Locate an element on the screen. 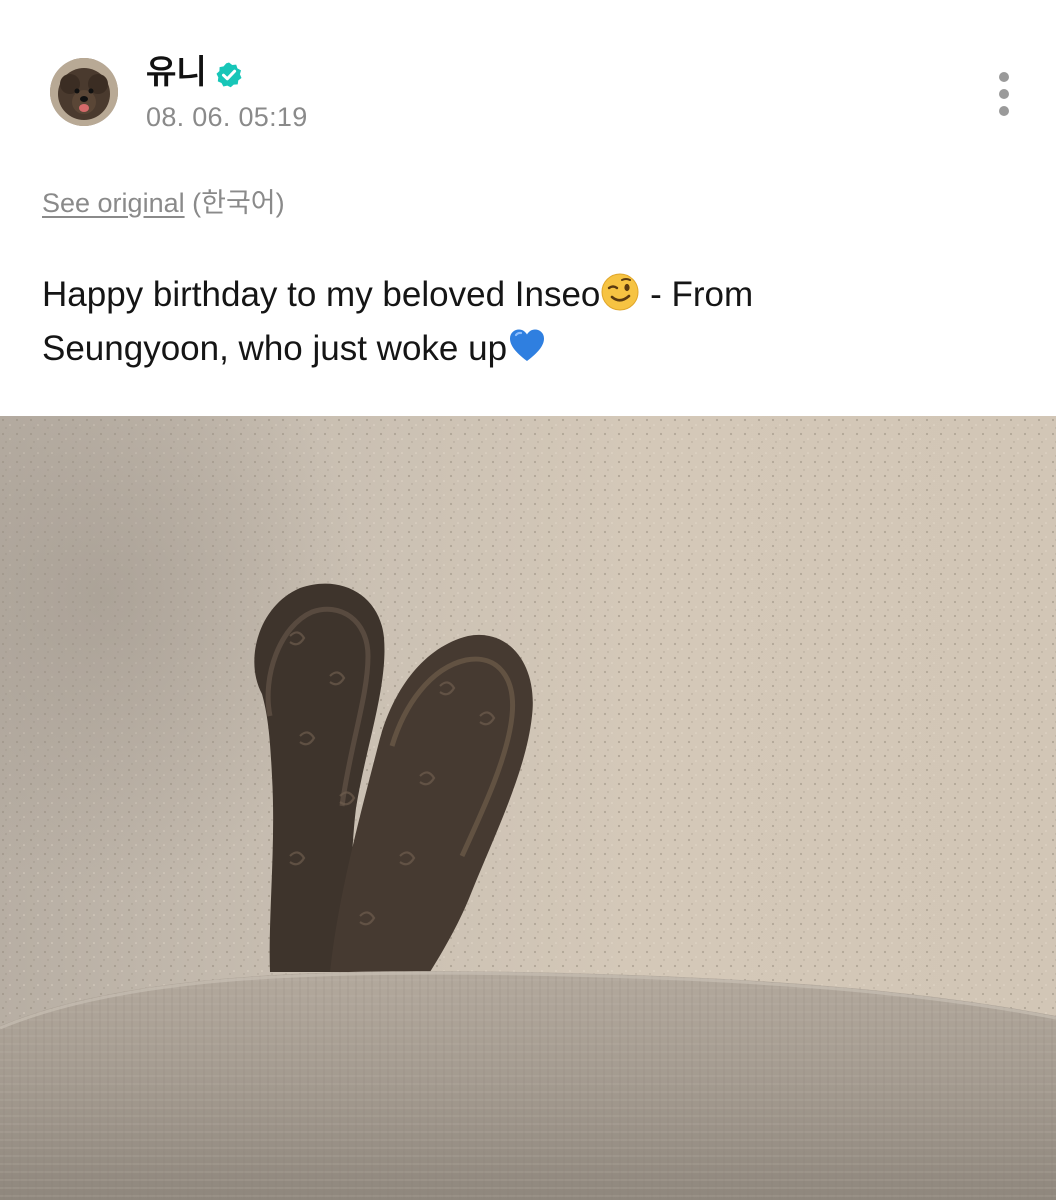 The height and width of the screenshot is (1200, 1056). author-avatar is located at coordinates (84, 92).